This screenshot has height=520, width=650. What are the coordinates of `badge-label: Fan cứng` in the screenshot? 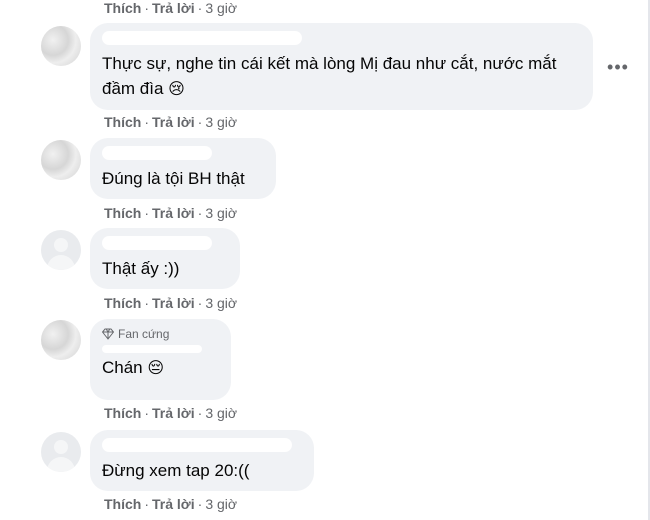 It's located at (144, 334).